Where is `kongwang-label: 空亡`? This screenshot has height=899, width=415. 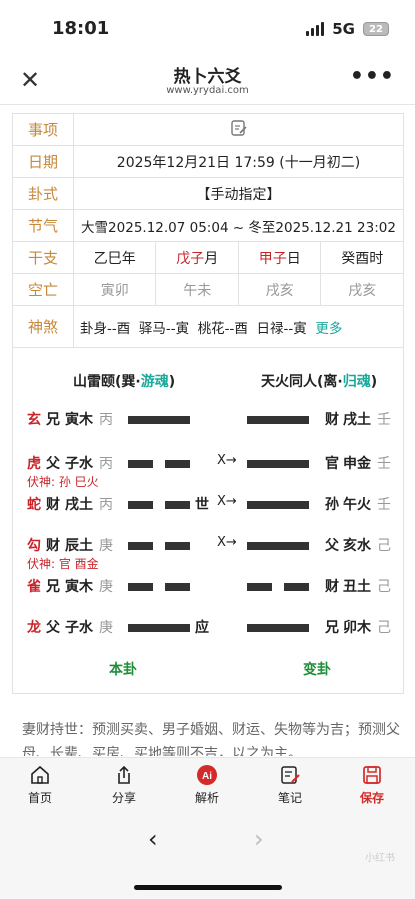 kongwang-label: 空亡 is located at coordinates (43, 289).